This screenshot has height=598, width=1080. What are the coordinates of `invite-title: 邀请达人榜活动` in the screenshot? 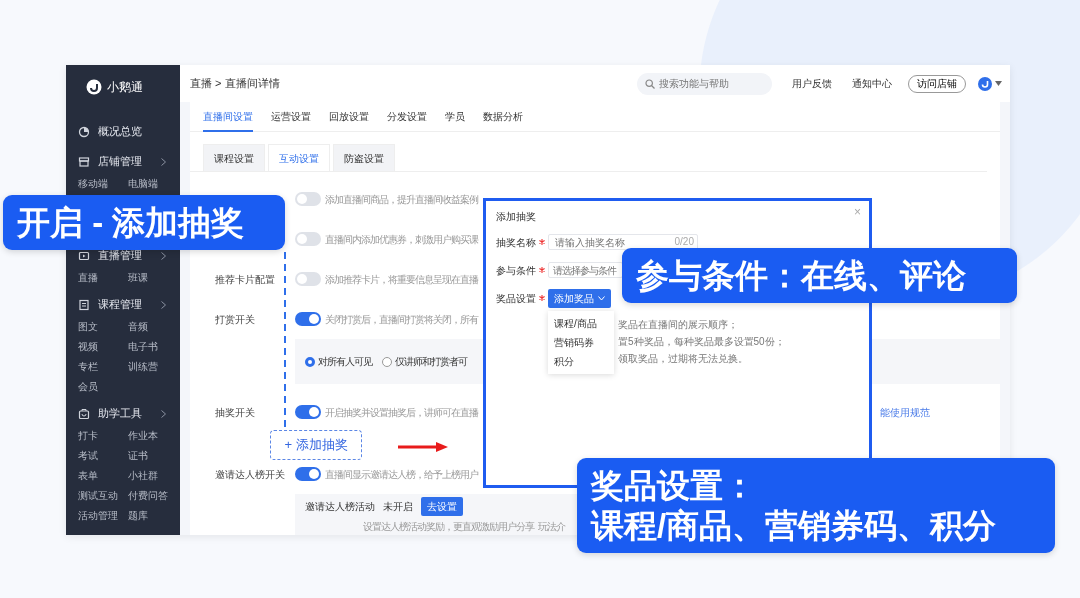 It's located at (340, 507).